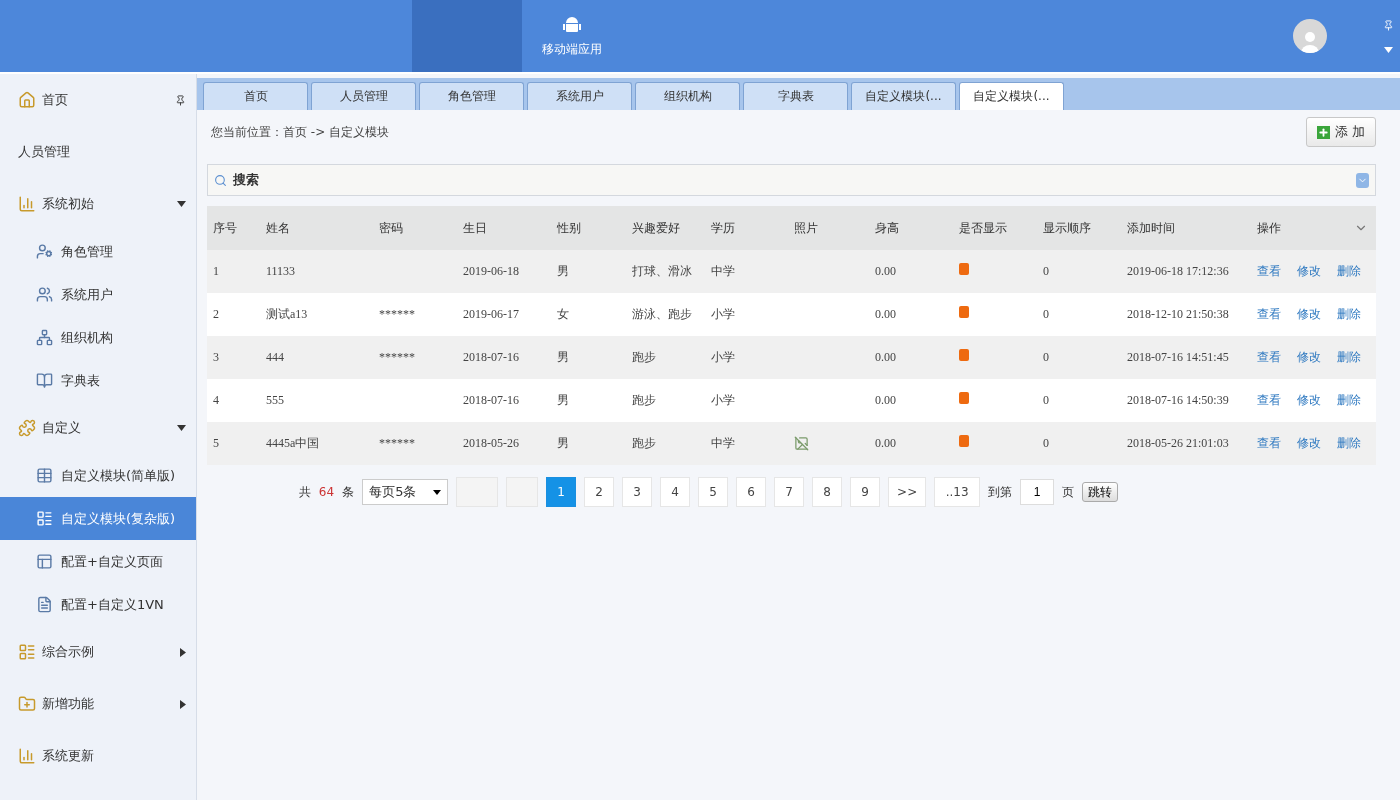  Describe the element at coordinates (216, 443) in the screenshot. I see `table-cell: 5` at that location.